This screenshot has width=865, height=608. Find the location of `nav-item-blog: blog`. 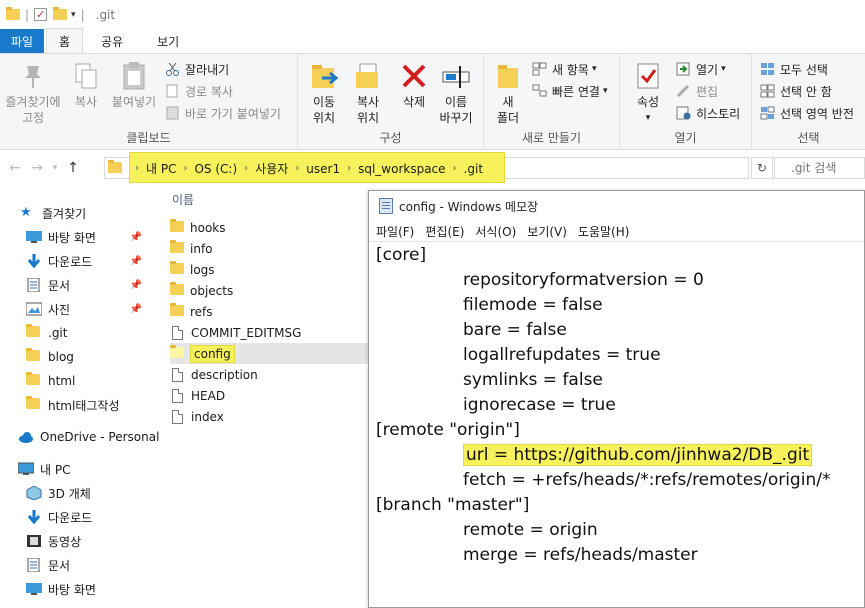

nav-item-blog: blog is located at coordinates (50, 357).